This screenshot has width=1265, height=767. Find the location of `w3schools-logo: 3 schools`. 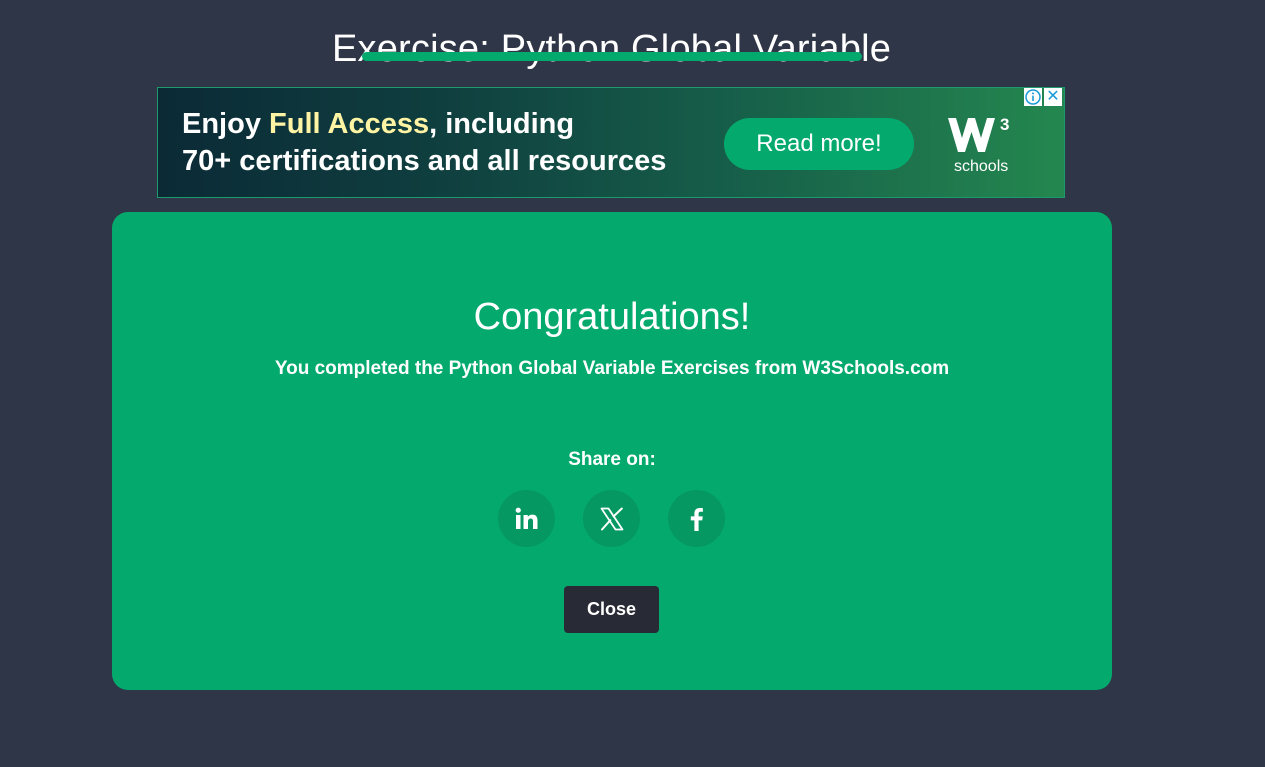

w3schools-logo: 3 schools is located at coordinates (983, 147).